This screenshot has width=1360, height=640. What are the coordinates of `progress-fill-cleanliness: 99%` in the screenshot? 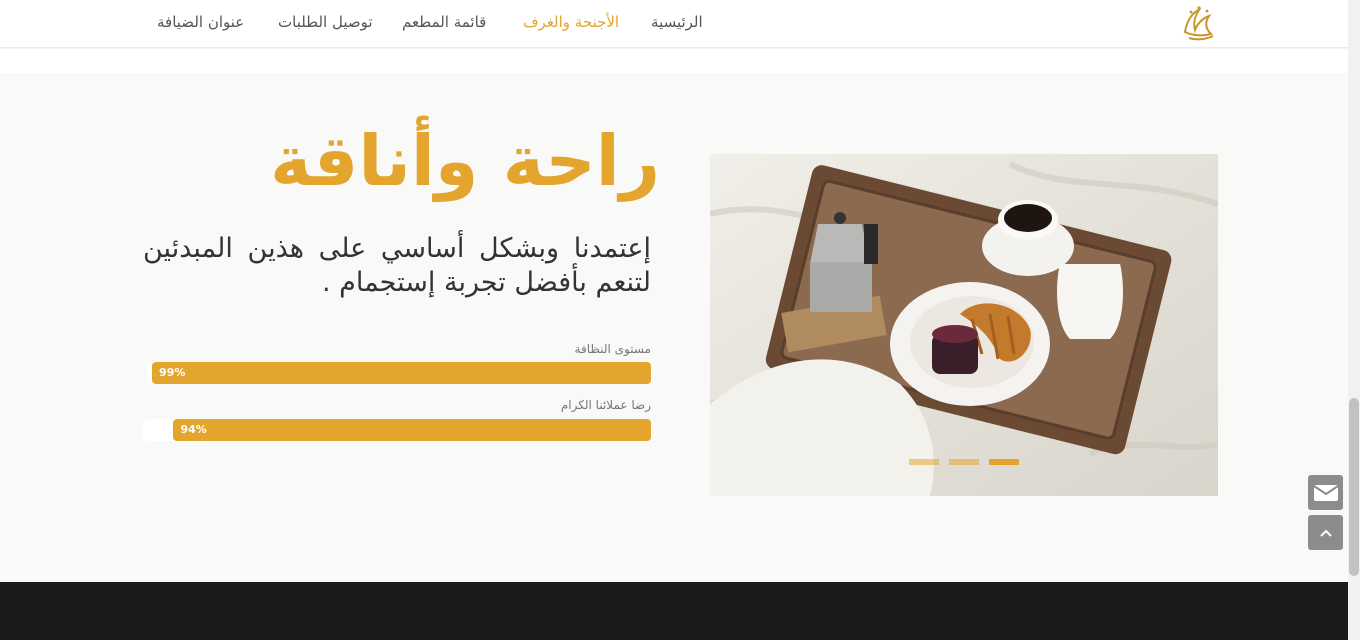 It's located at (401, 373).